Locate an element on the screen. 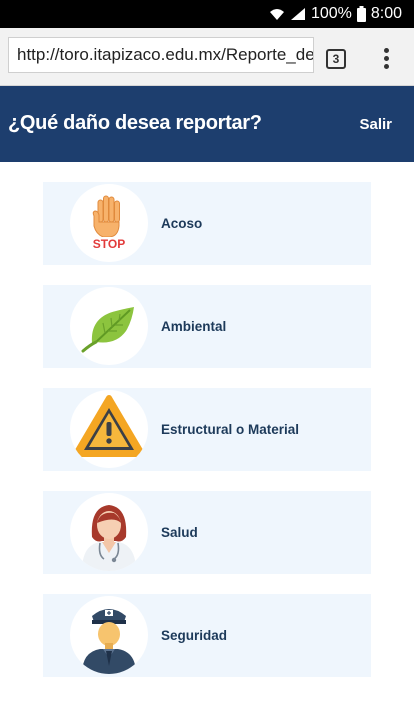 This screenshot has height=715, width=414. category-label: Acoso is located at coordinates (182, 223).